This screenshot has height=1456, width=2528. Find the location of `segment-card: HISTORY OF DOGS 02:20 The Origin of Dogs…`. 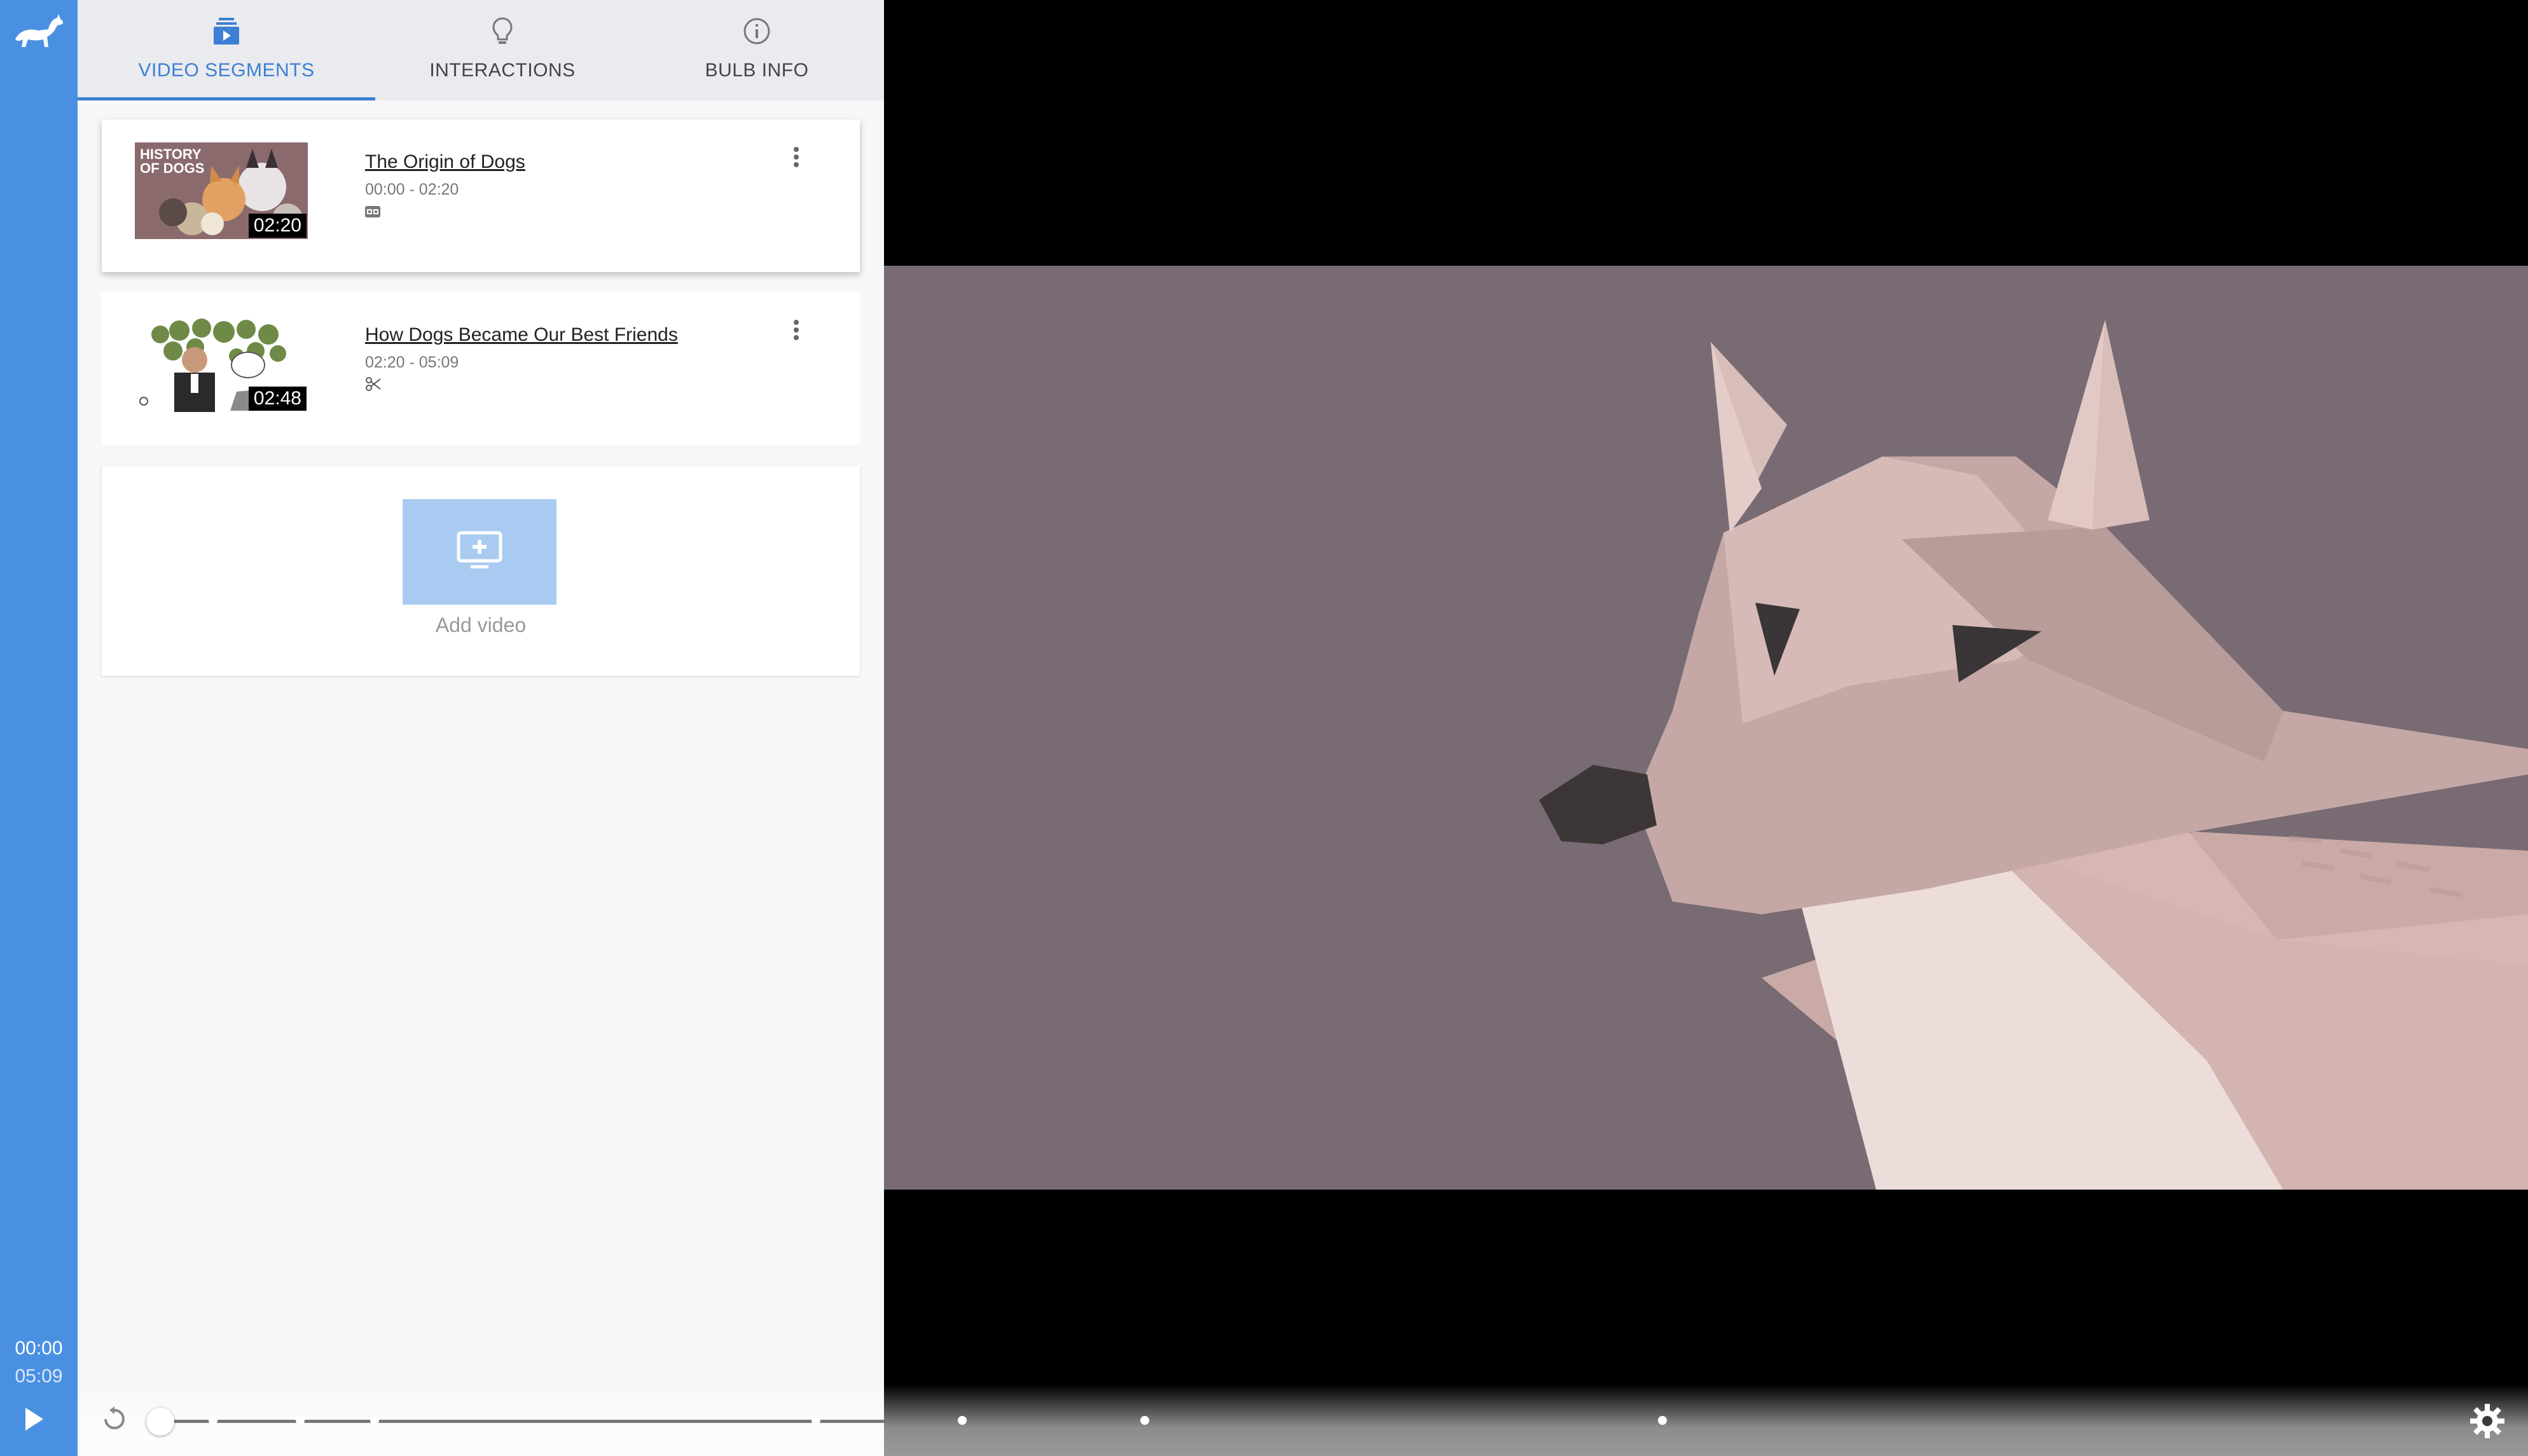

segment-card: HISTORY OF DOGS 02:20 The Origin of Dogs… is located at coordinates (481, 196).